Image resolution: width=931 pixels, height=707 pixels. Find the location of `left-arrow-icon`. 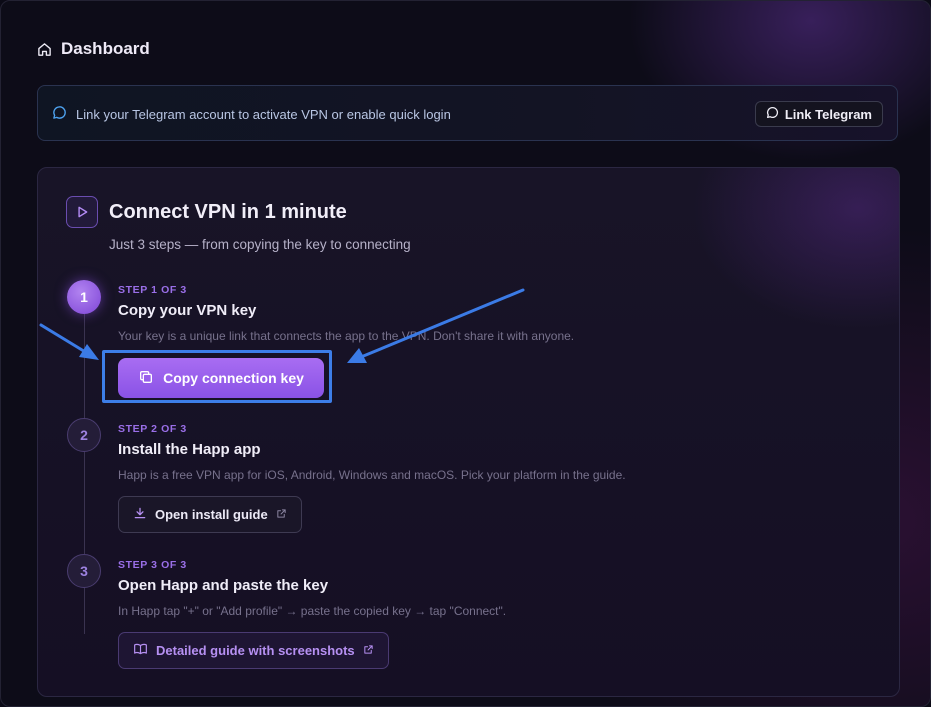

left-arrow-icon is located at coordinates (69, 341).